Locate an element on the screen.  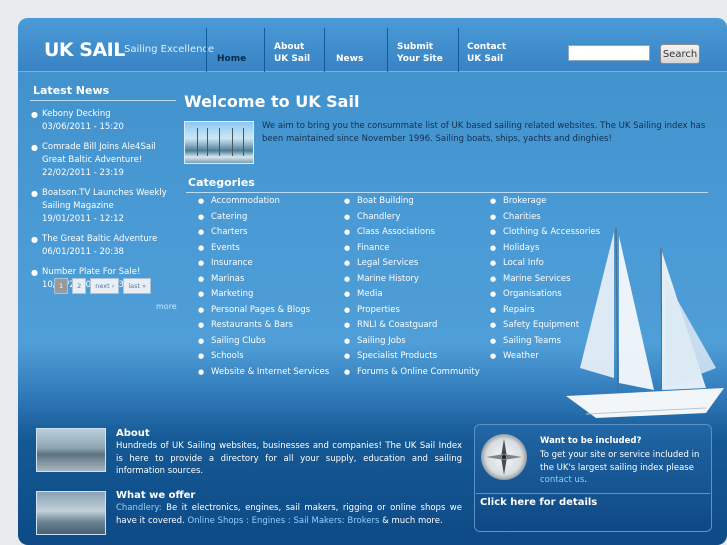
category-label: Local Info is located at coordinates (523, 263).